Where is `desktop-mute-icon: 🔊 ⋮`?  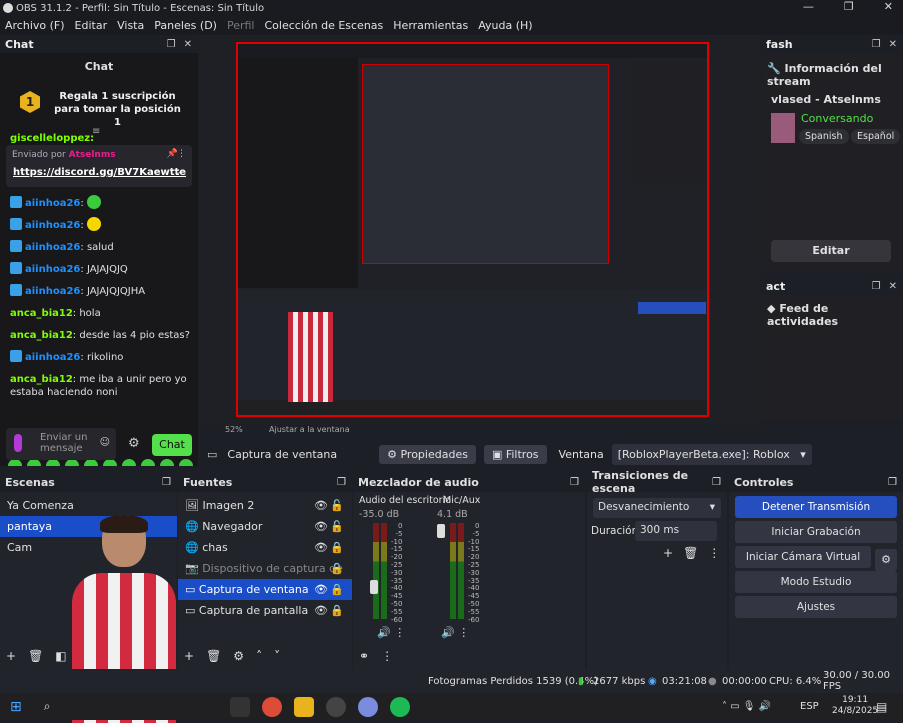 desktop-mute-icon: 🔊 ⋮ is located at coordinates (391, 632).